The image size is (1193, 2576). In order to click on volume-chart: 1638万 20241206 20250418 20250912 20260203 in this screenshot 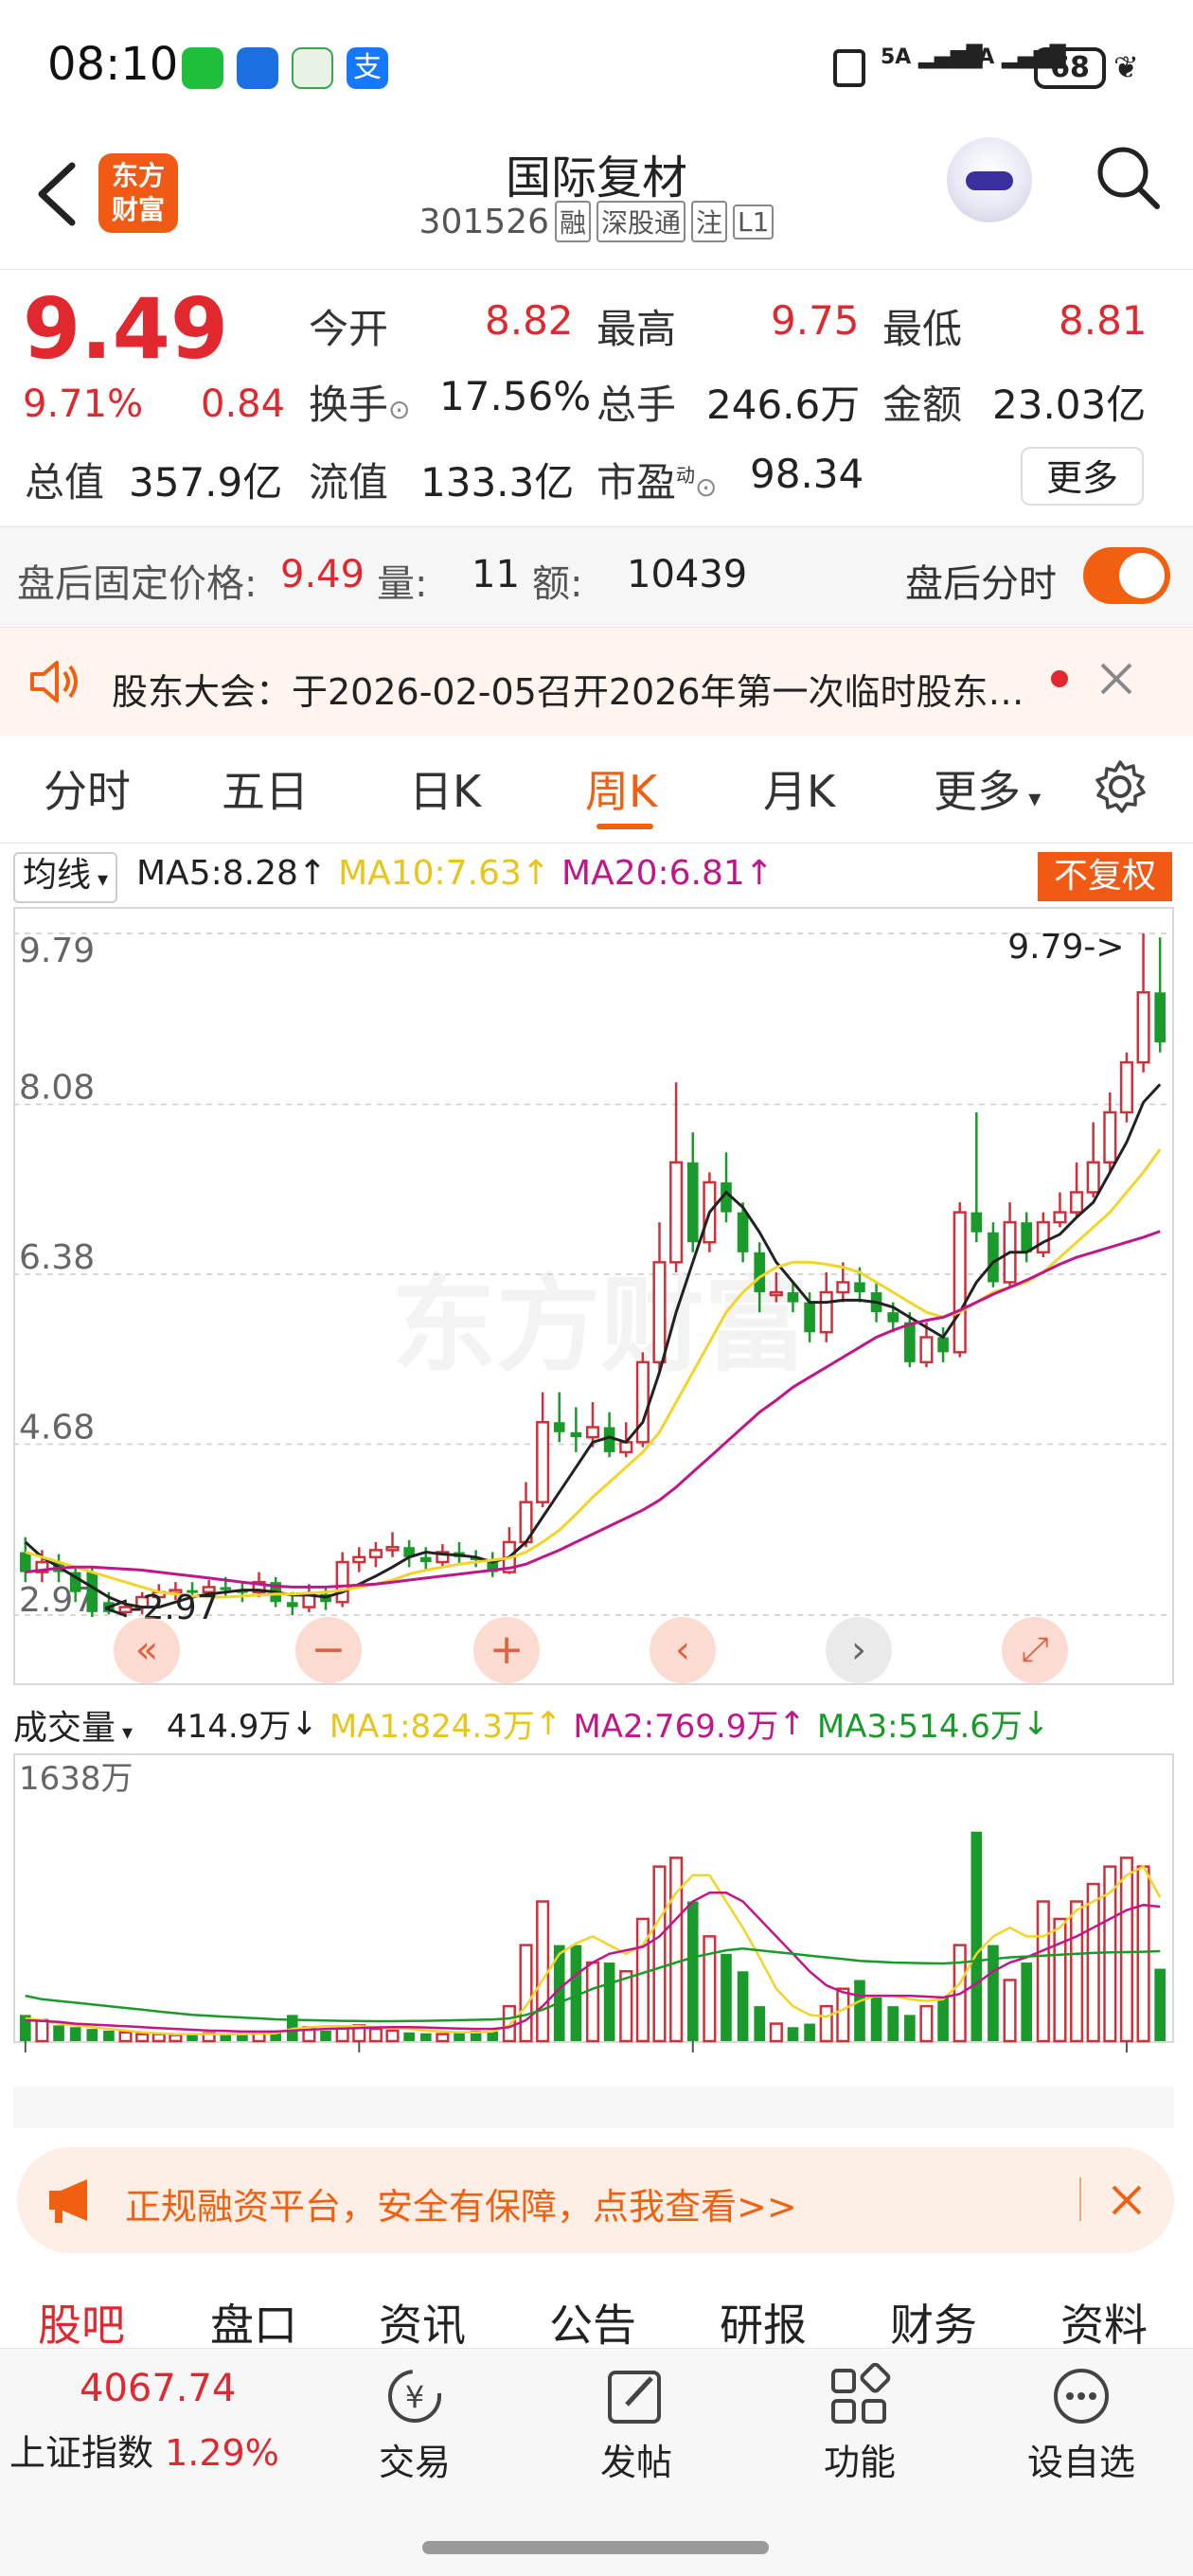, I will do `click(593, 1904)`.